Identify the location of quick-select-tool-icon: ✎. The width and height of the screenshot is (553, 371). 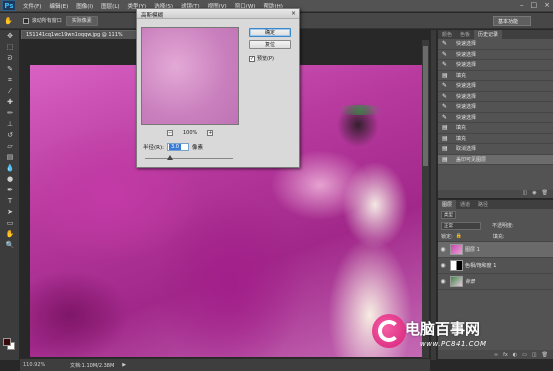
(10, 69).